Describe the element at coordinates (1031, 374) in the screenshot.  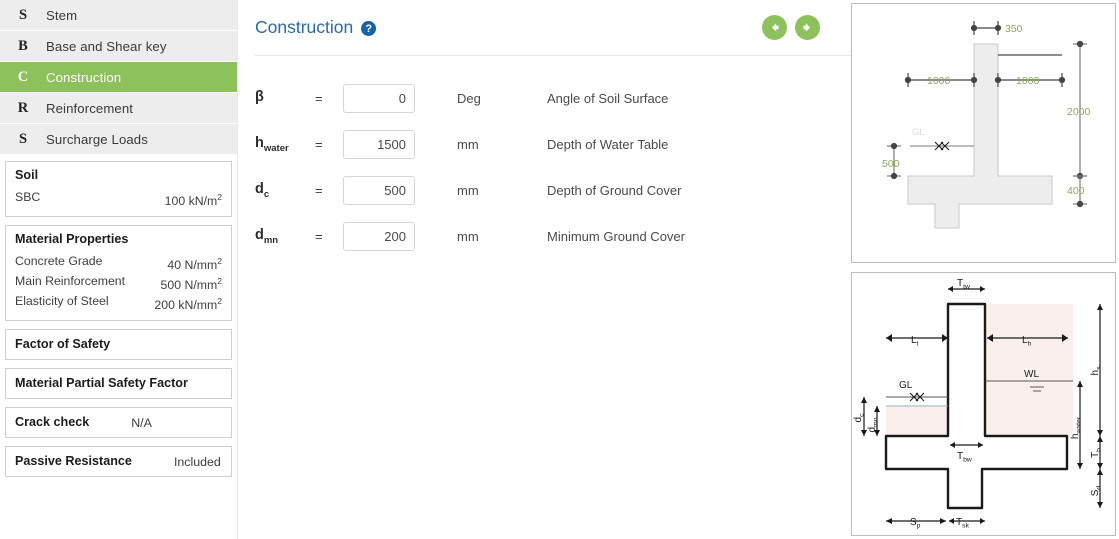
I see `water-level-label: WL` at that location.